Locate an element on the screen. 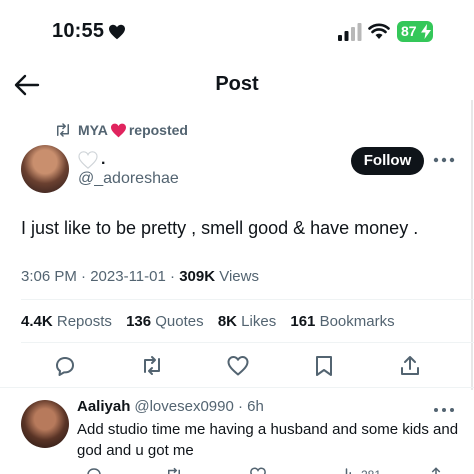 The image size is (474, 474). bookmark-icon is located at coordinates (324, 366).